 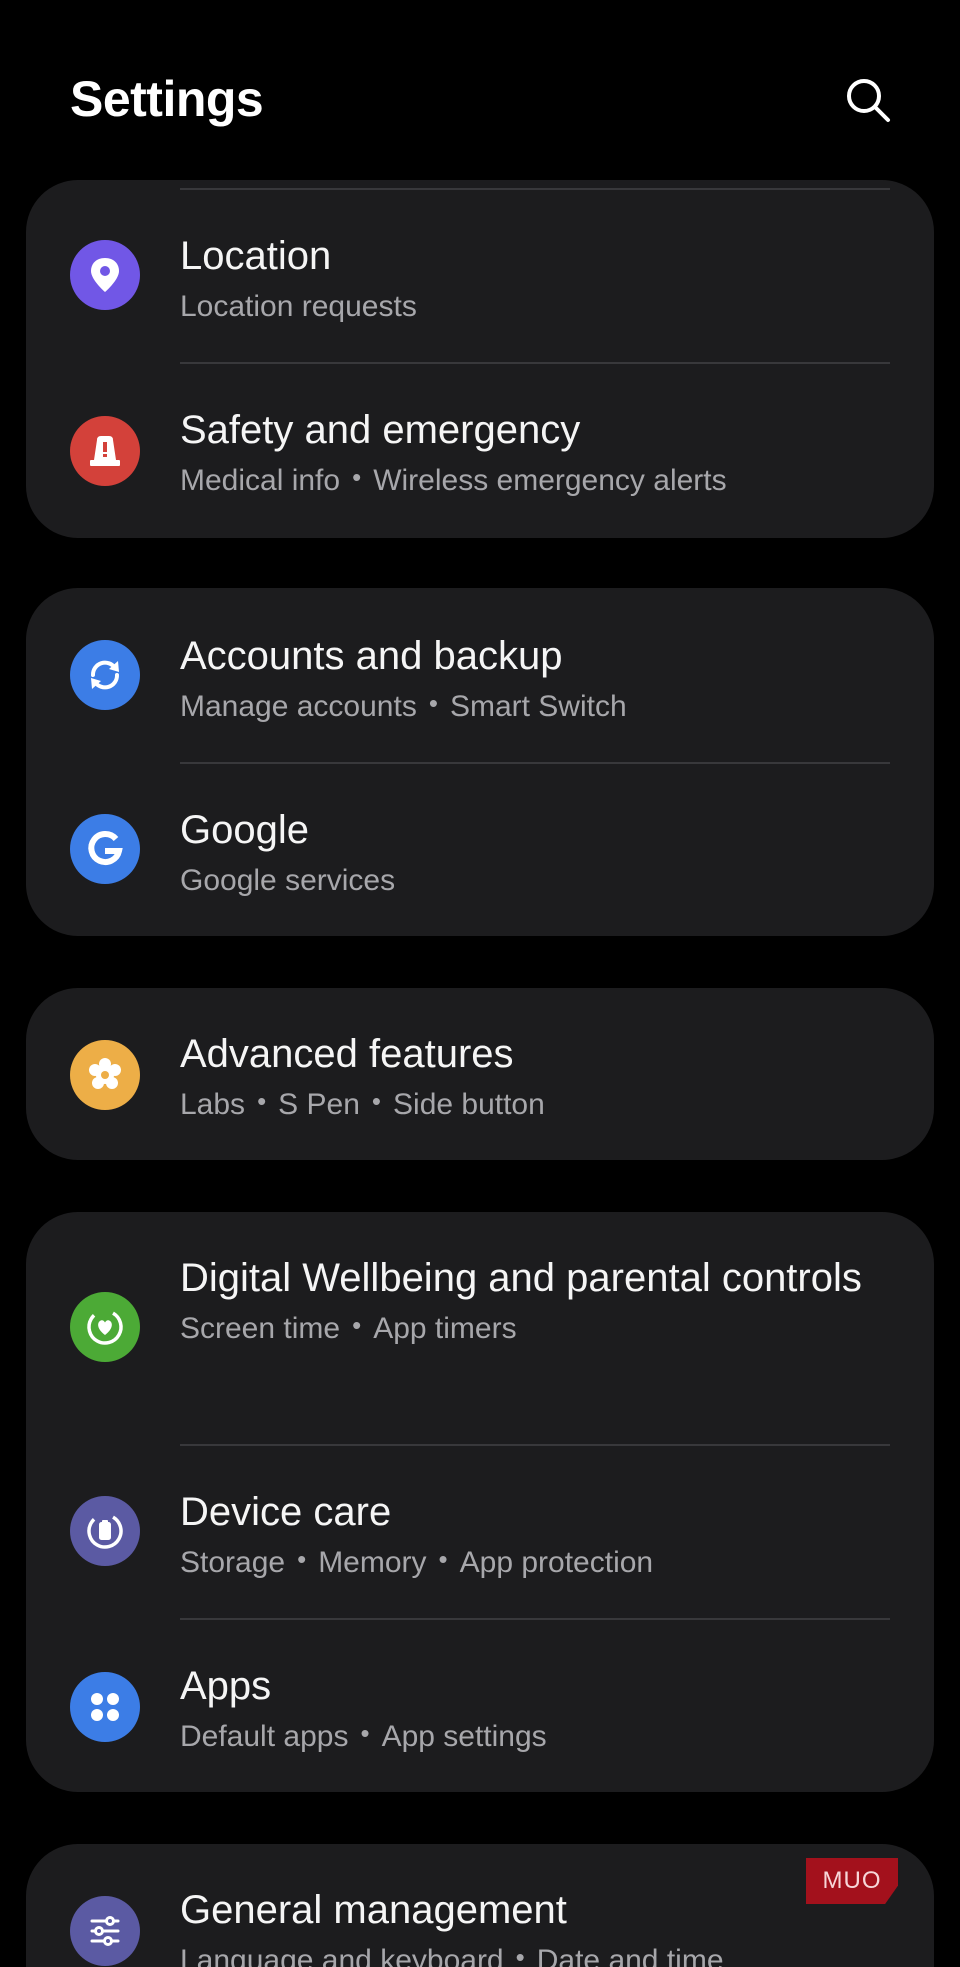 I want to click on apps-grid-icon, so click(x=105, y=1707).